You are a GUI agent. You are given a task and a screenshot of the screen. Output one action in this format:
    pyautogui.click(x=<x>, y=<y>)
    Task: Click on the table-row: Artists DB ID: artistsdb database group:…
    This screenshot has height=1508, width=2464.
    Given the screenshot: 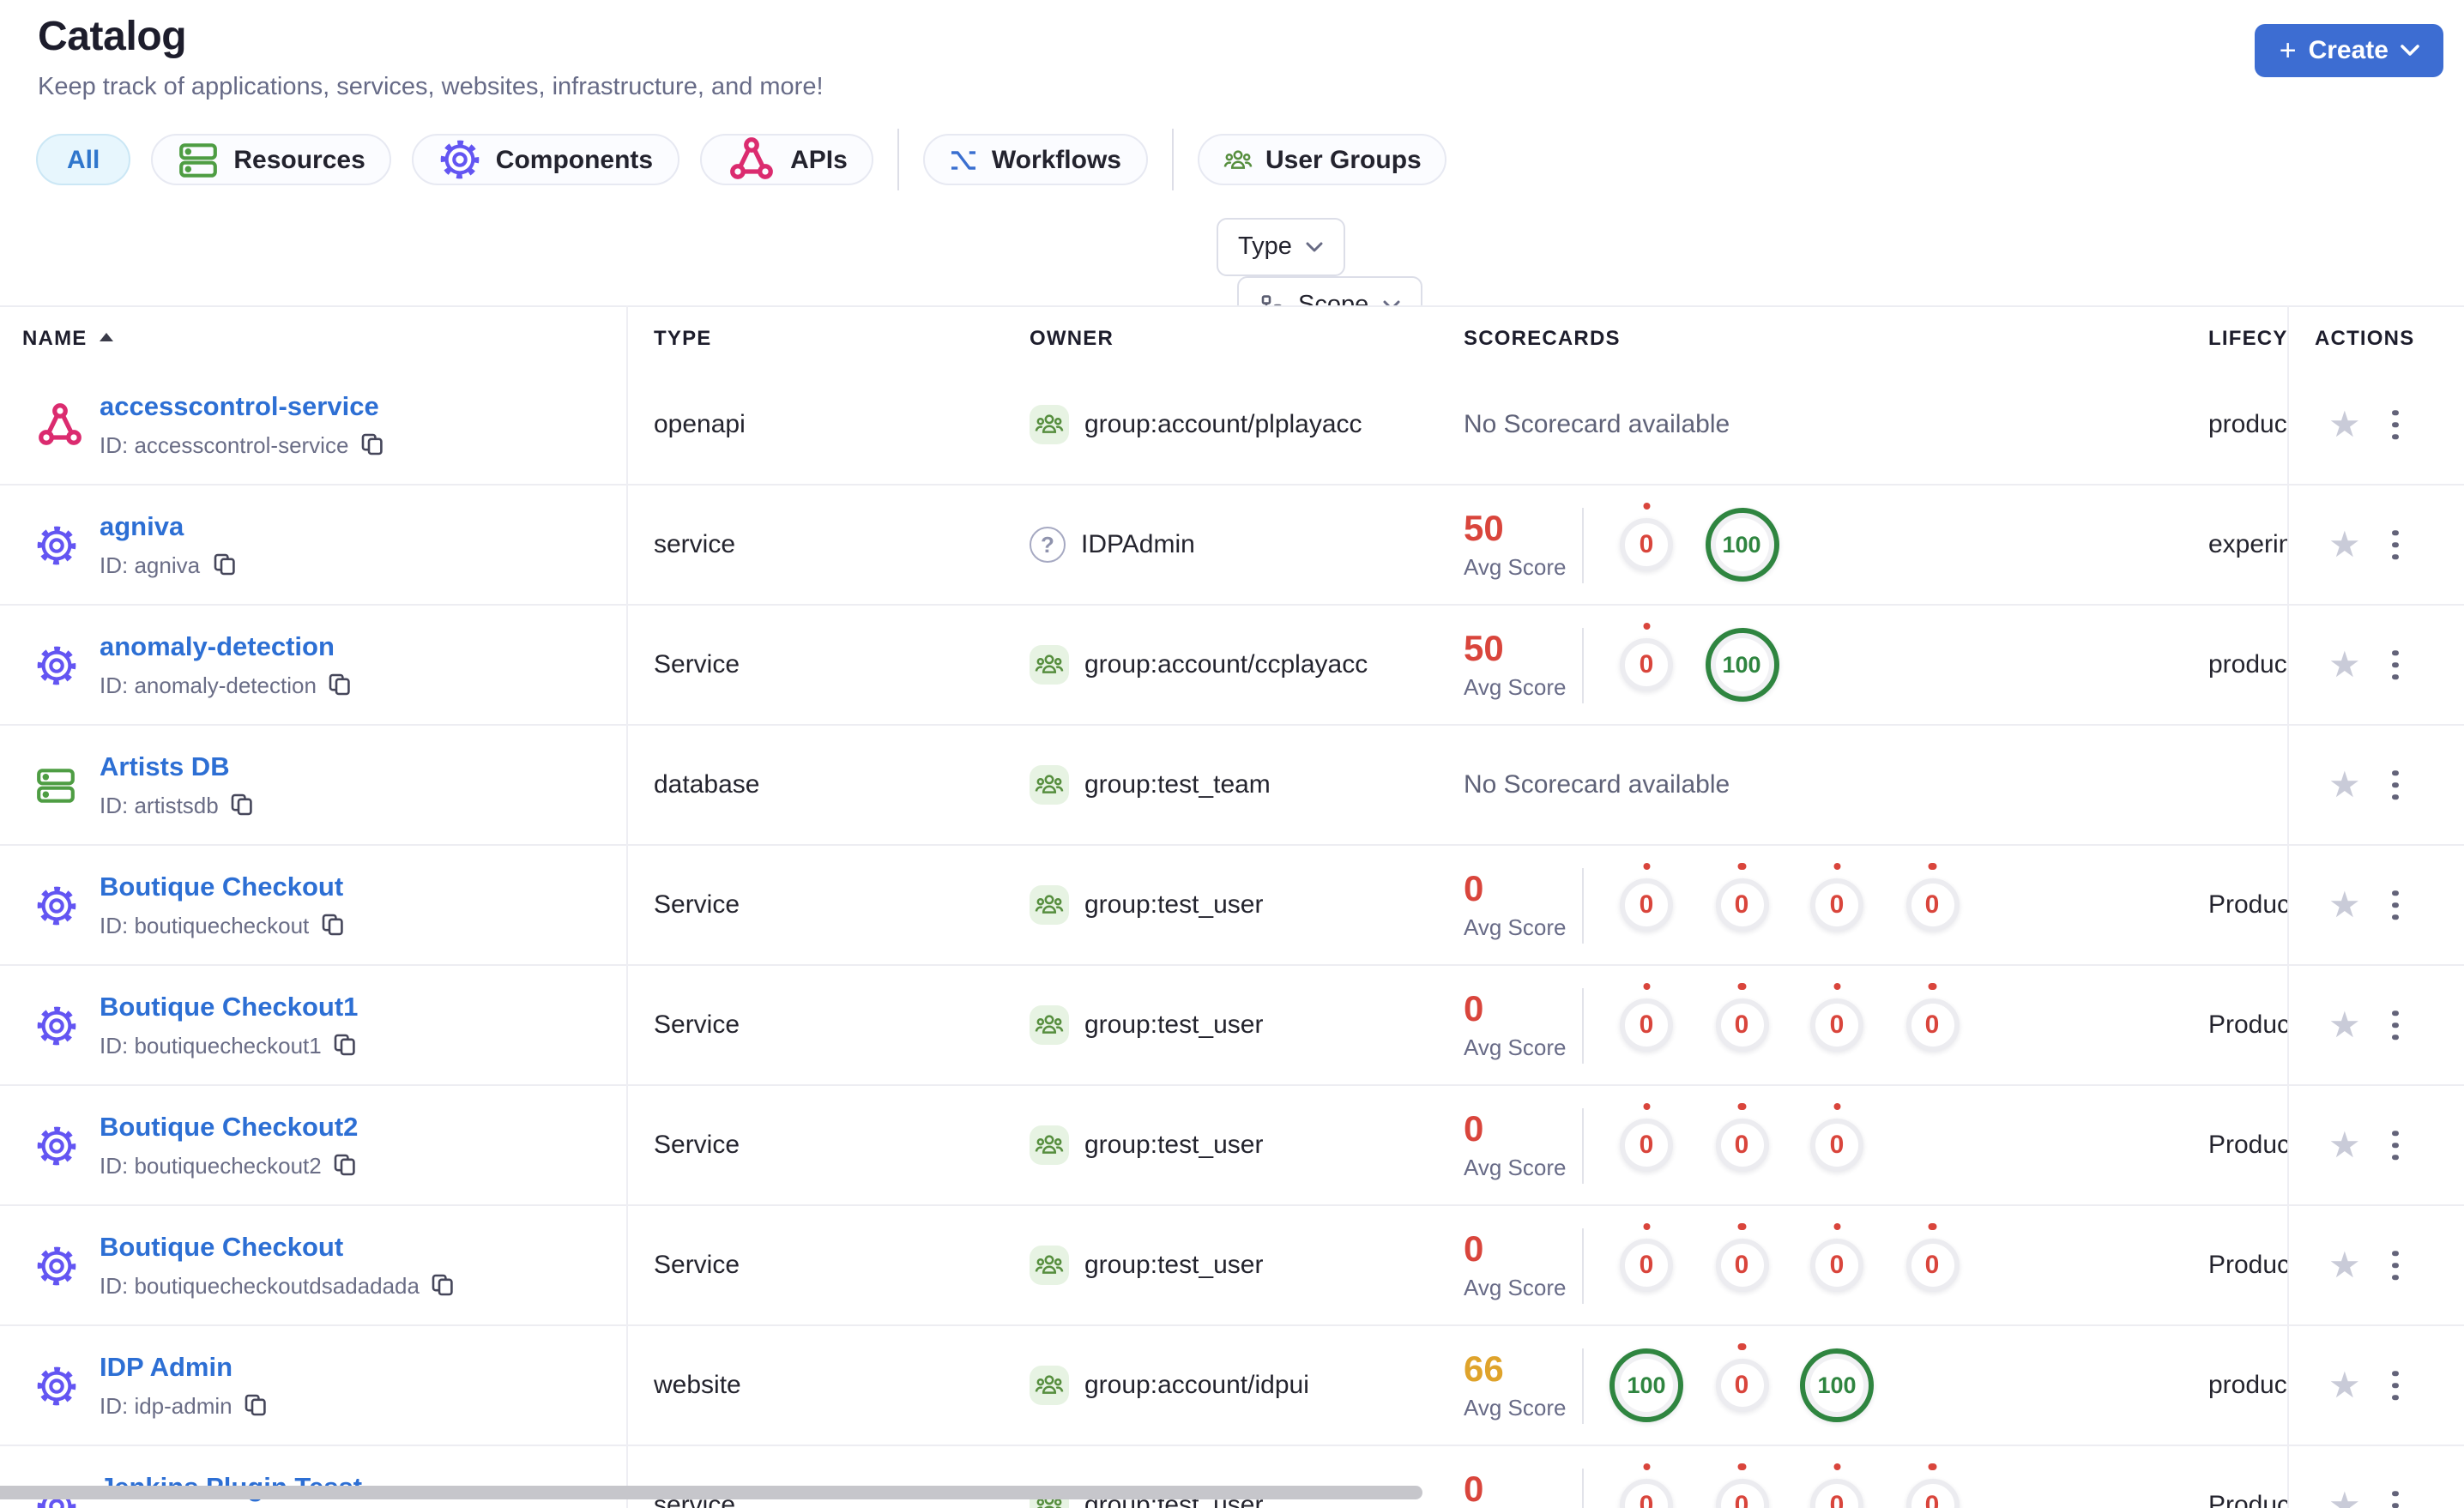 What is the action you would take?
    pyautogui.click(x=1232, y=786)
    